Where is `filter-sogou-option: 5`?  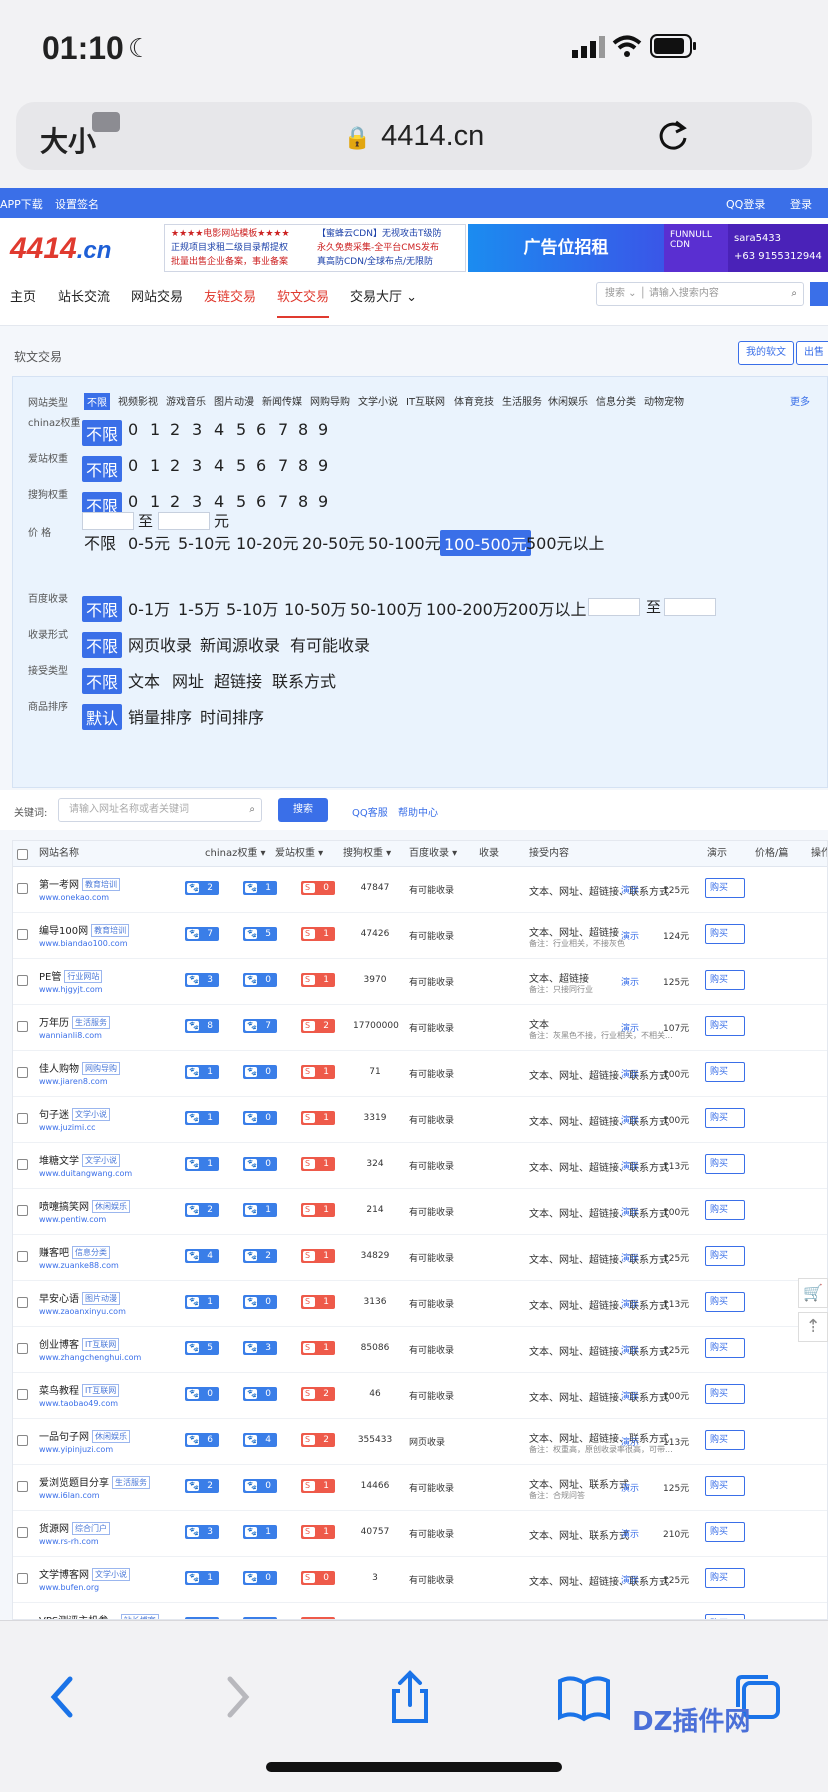 filter-sogou-option: 5 is located at coordinates (241, 501).